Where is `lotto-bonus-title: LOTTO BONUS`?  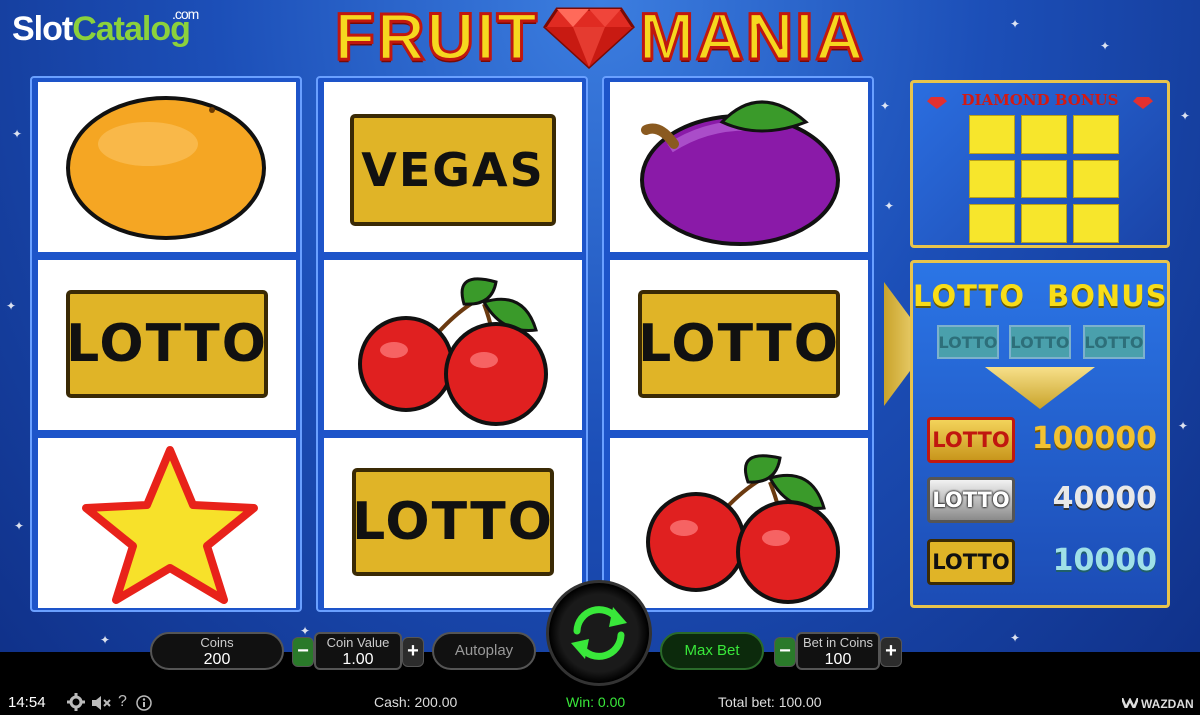 lotto-bonus-title: LOTTO BONUS is located at coordinates (1040, 296).